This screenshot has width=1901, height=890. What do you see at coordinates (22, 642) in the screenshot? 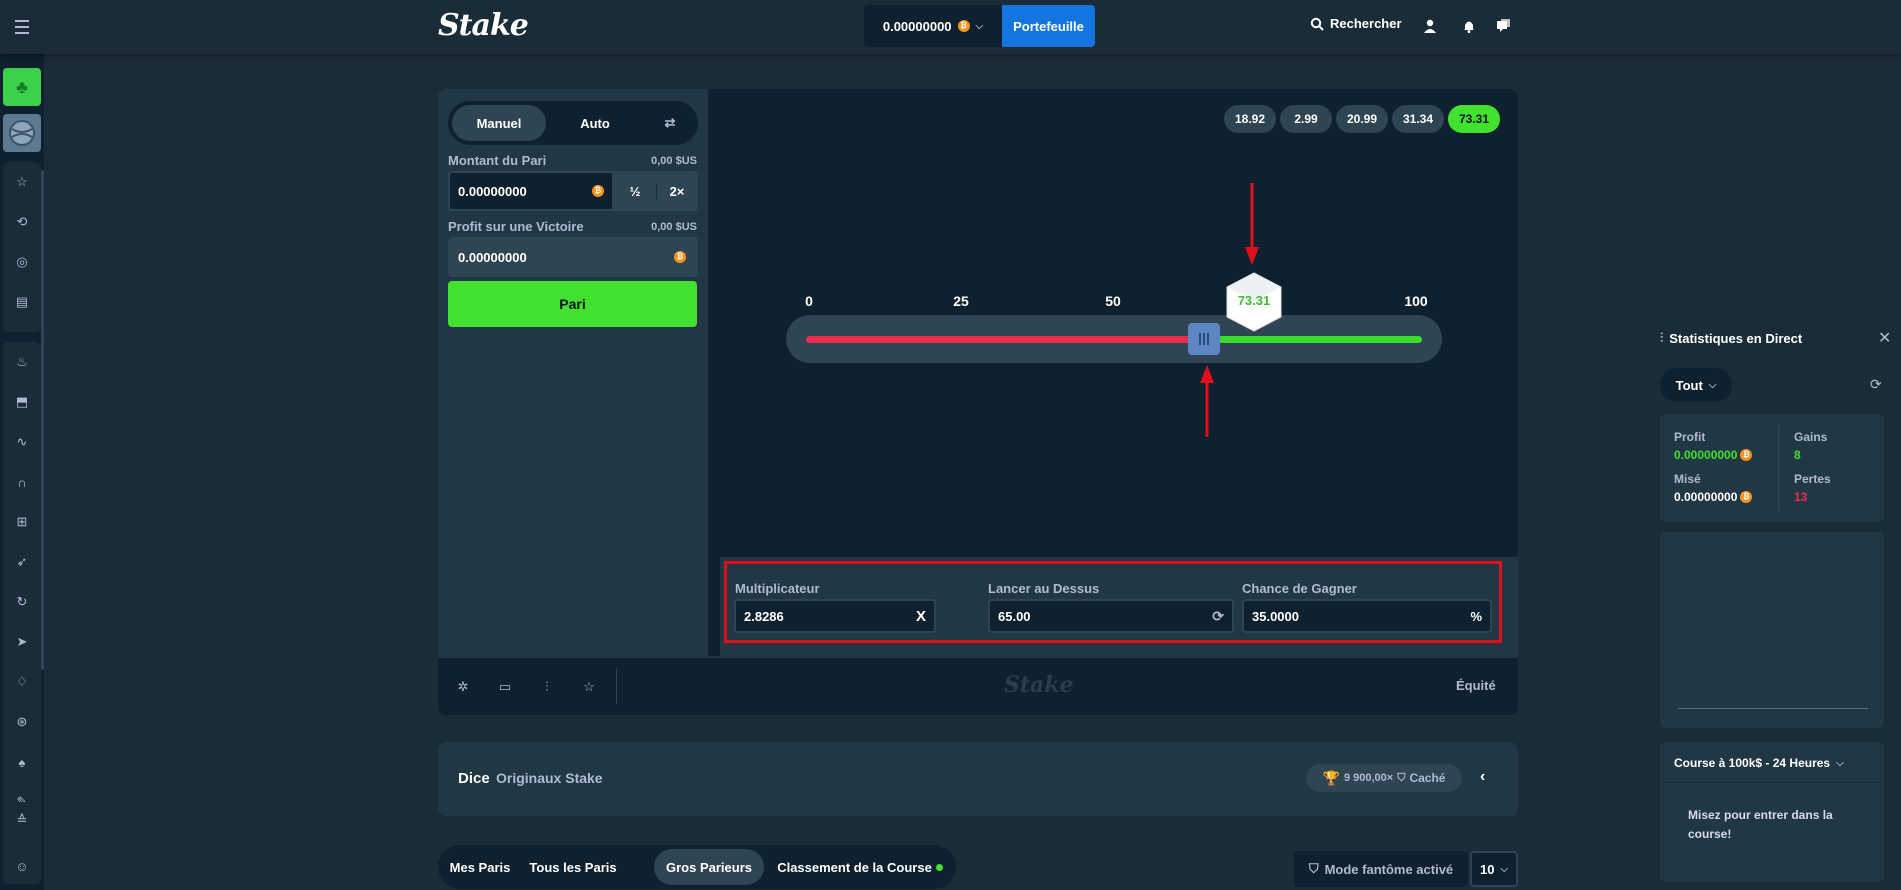
I see `plane-icon: ➤` at bounding box center [22, 642].